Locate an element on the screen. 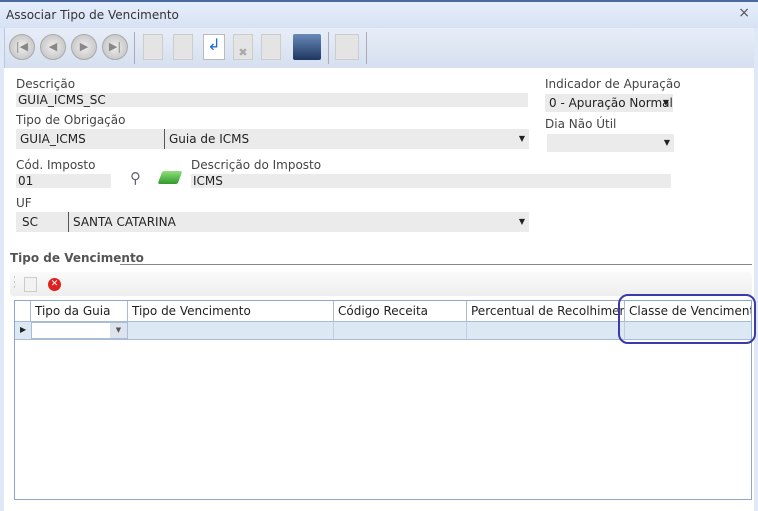 The height and width of the screenshot is (511, 758). desc-imposto-field: ICMS is located at coordinates (431, 181).